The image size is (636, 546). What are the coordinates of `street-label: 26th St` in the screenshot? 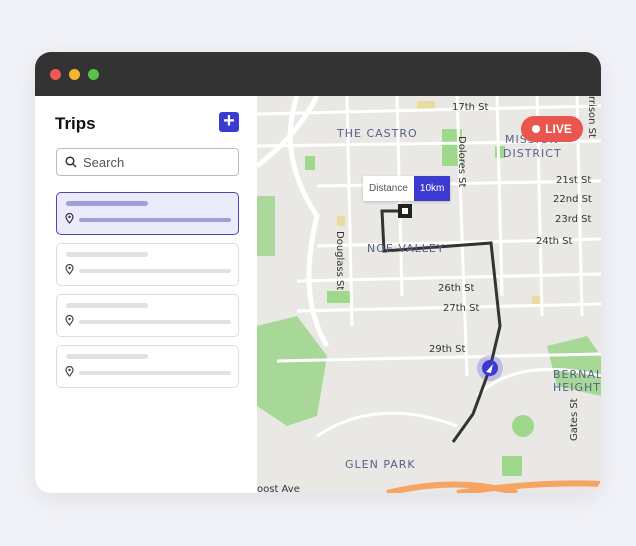 It's located at (456, 288).